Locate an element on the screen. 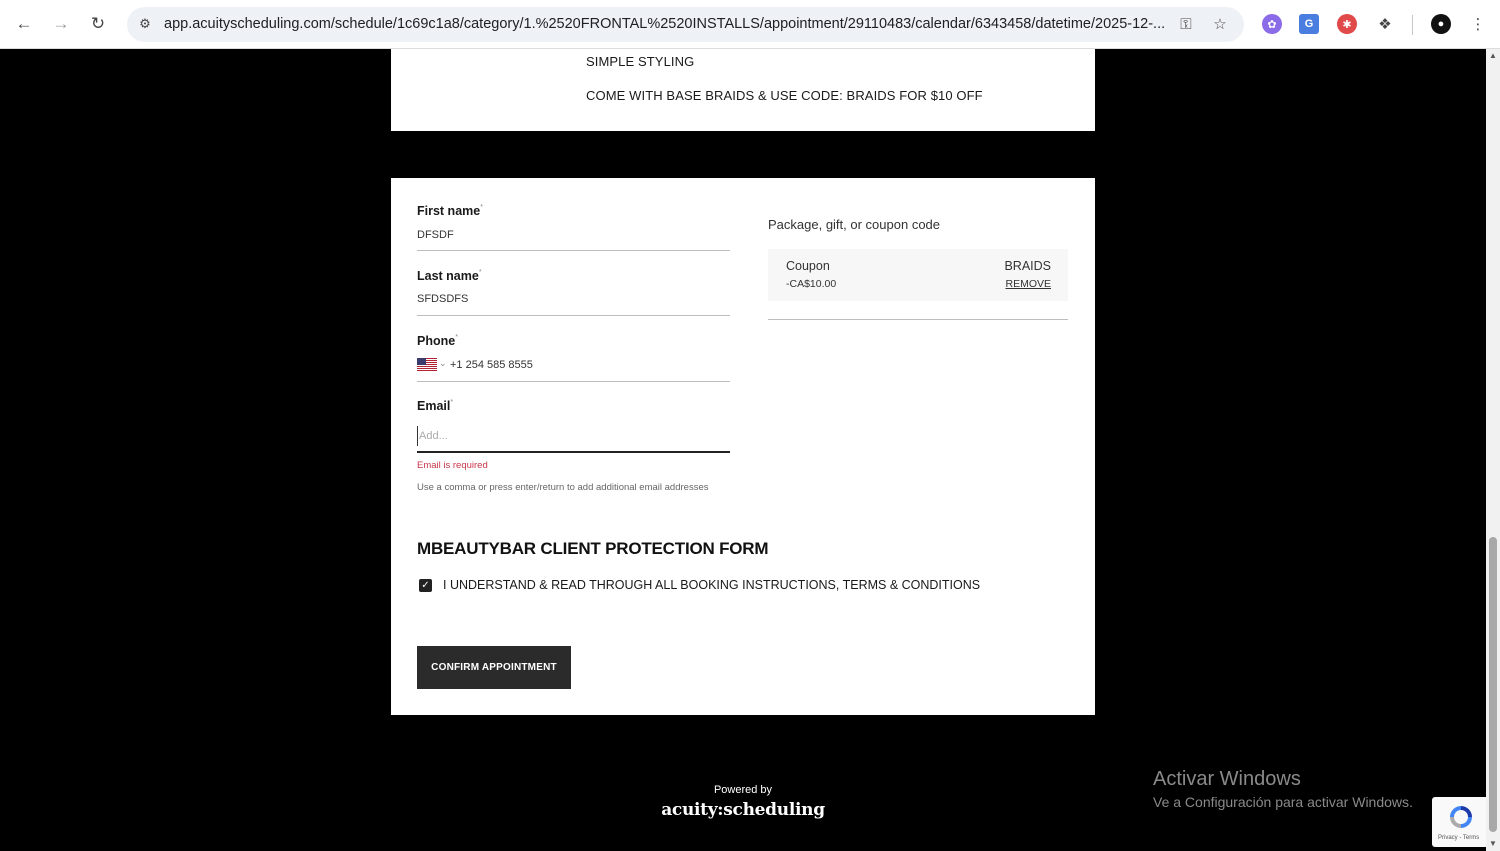 This screenshot has width=1500, height=851. scroll-up-icon: ▲ is located at coordinates (1493, 56).